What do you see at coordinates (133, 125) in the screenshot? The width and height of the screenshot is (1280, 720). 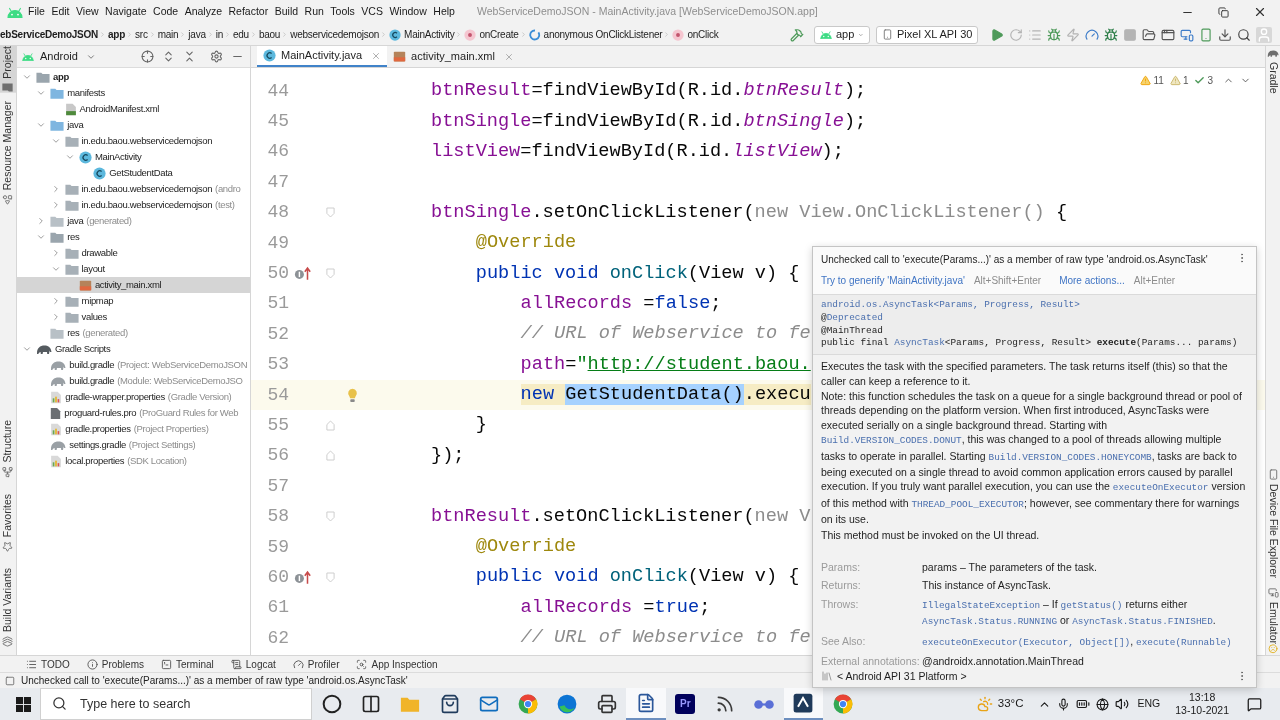 I see `tree-item: java` at bounding box center [133, 125].